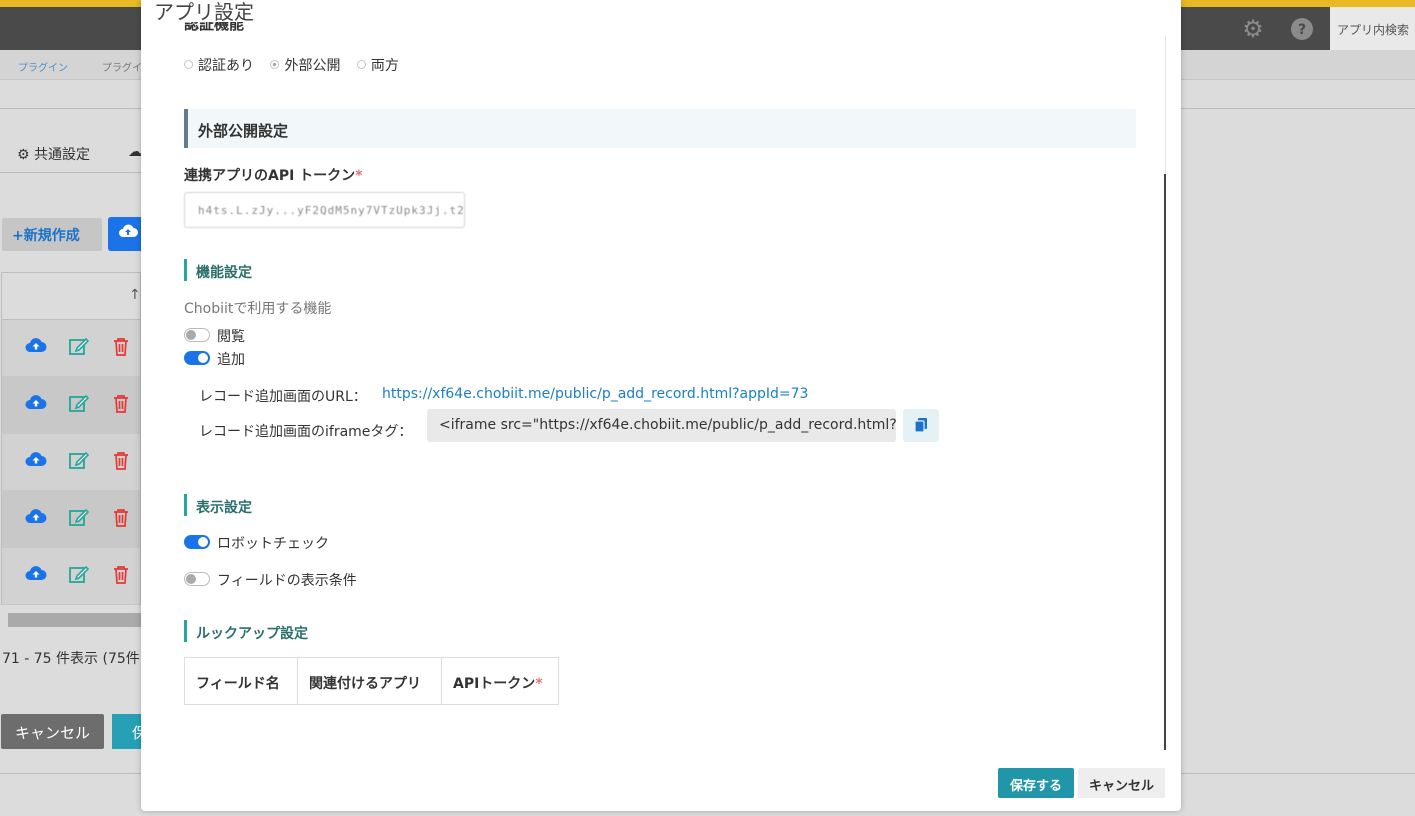 This screenshot has height=816, width=1415. Describe the element at coordinates (78, 659) in the screenshot. I see `pagination-info: 71 - 75 件表示 (75件中` at that location.